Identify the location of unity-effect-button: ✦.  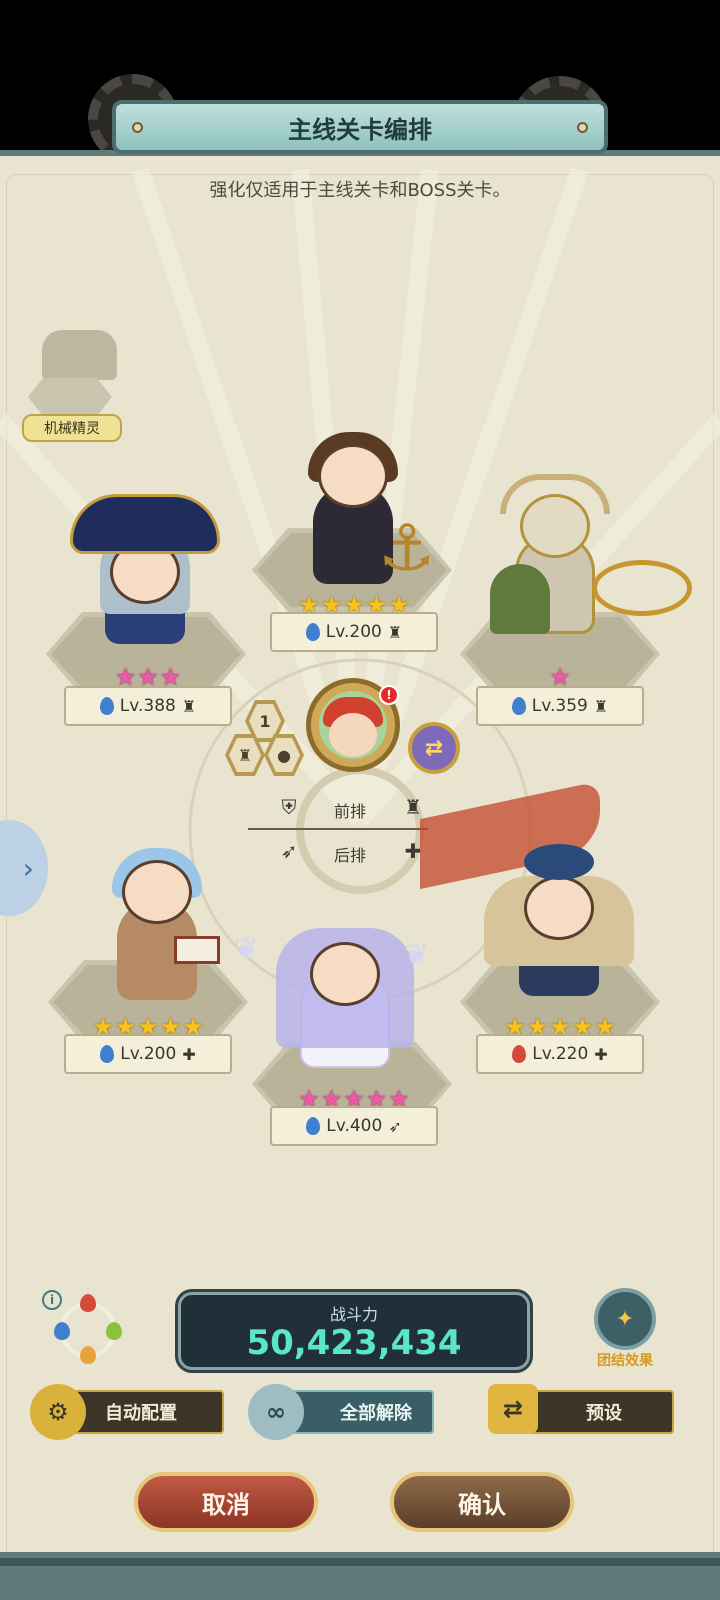
(625, 1319).